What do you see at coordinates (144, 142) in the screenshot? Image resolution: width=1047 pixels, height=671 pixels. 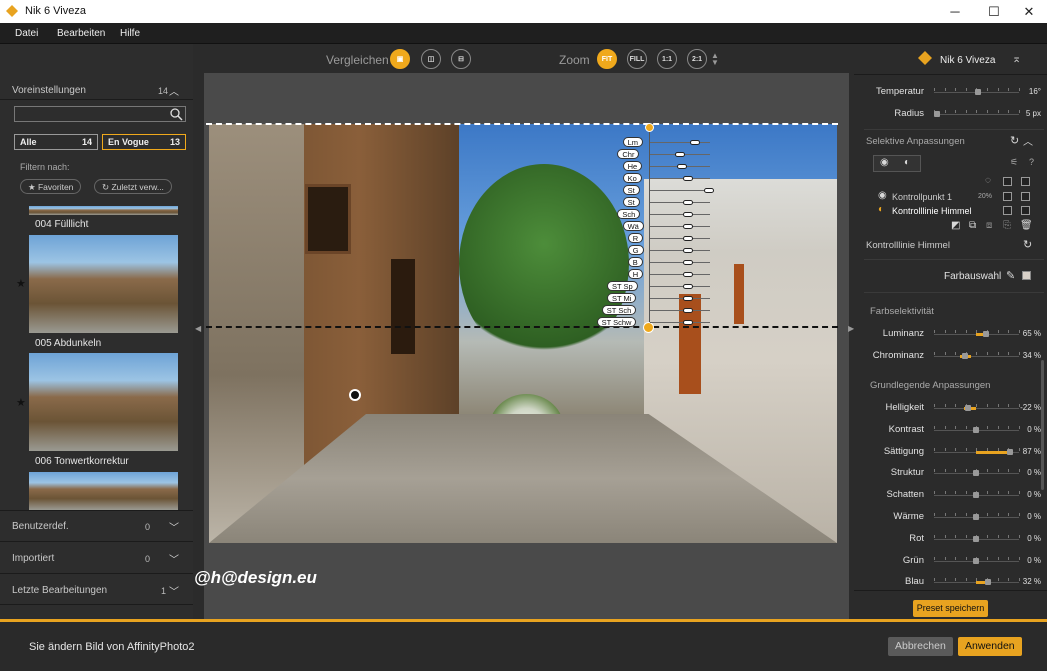 I see `filter-vogue-button: En Vogue 13` at bounding box center [144, 142].